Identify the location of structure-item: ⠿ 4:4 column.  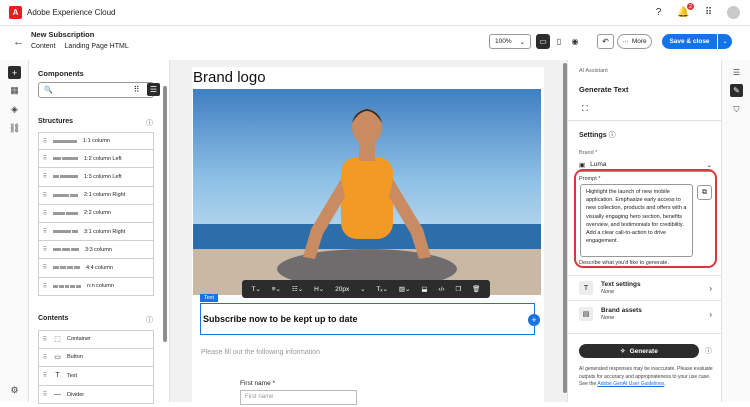
(96, 268).